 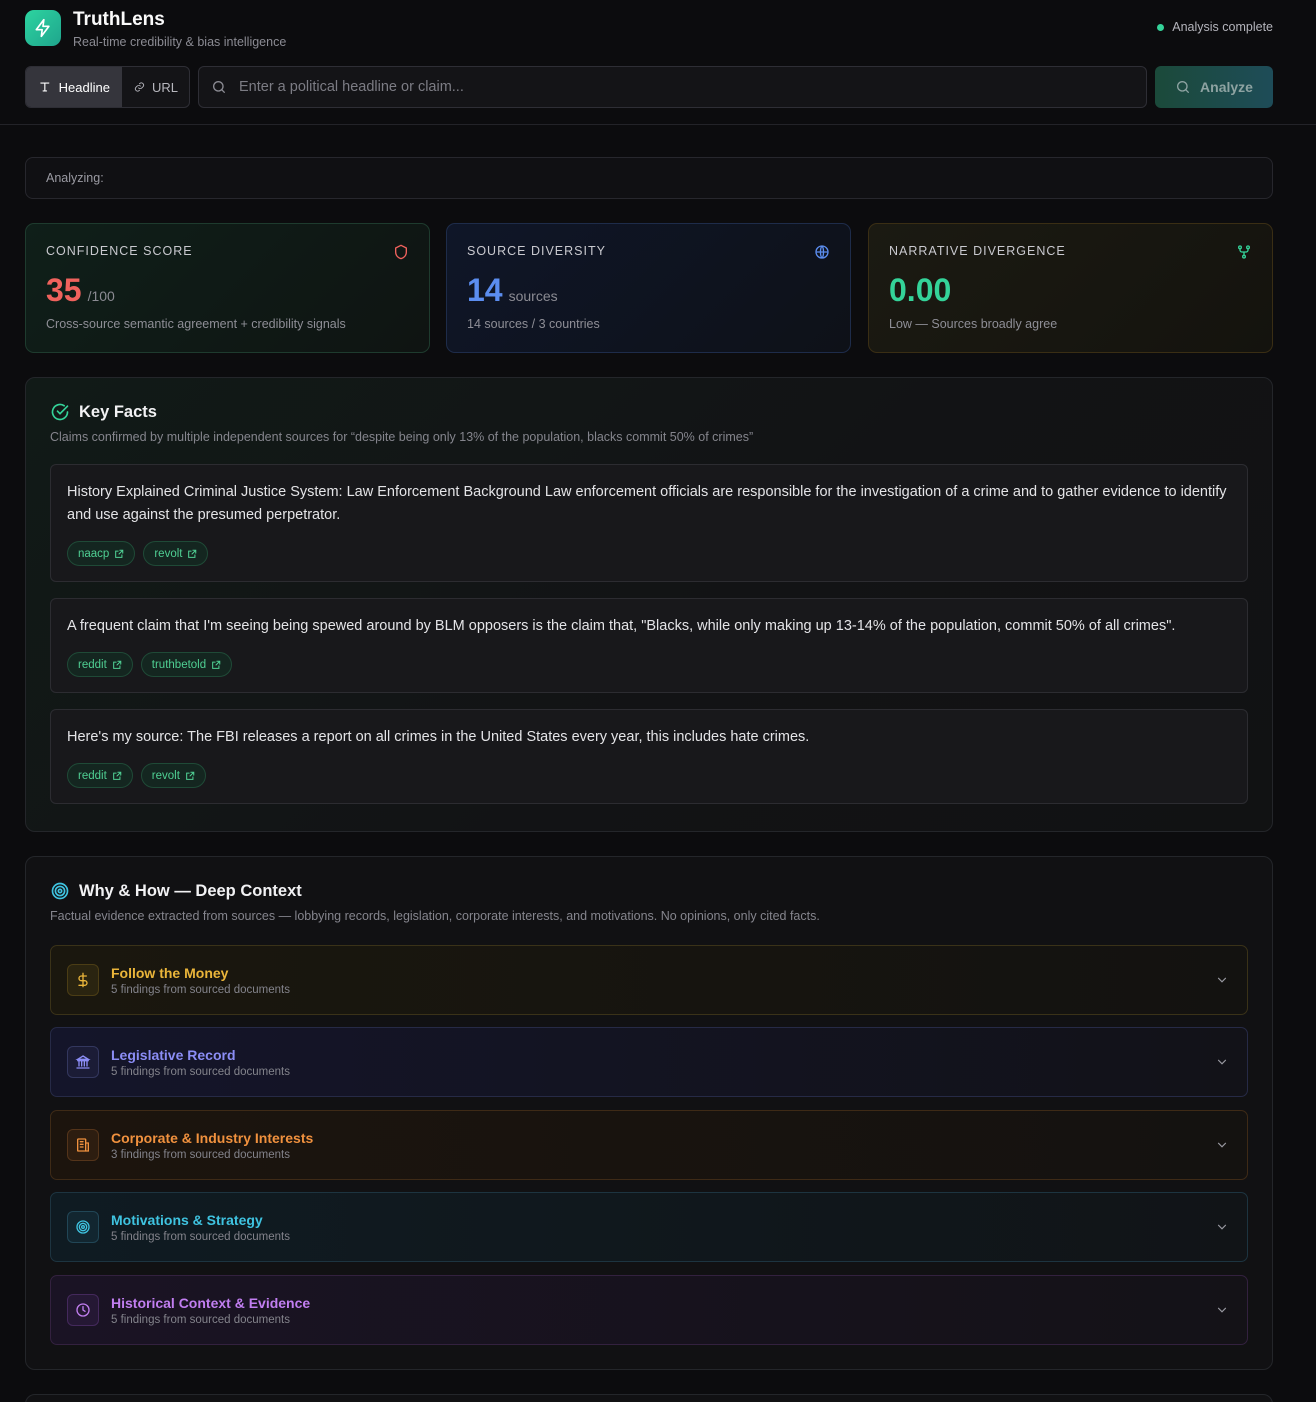 I want to click on section-count: 3 findings from sourced documents, so click(x=200, y=1154).